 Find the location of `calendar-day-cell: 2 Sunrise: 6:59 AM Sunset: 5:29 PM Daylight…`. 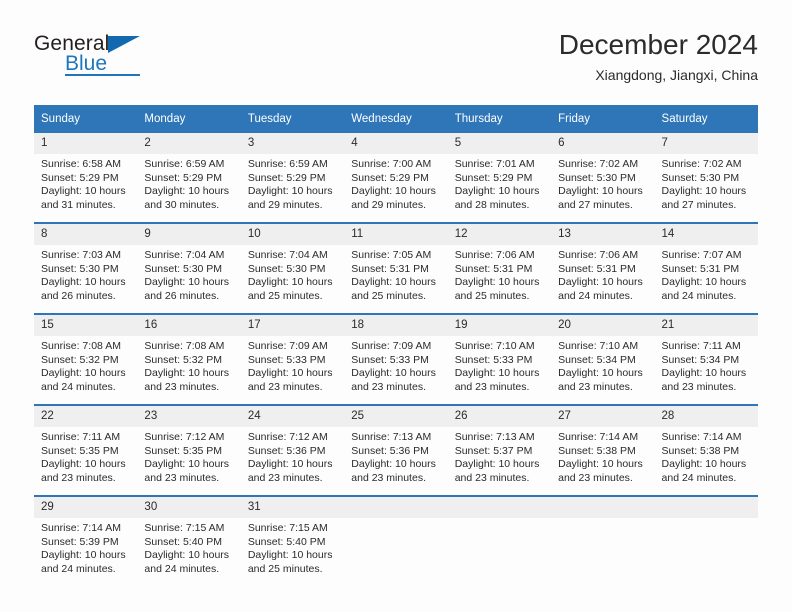

calendar-day-cell: 2 Sunrise: 6:59 AM Sunset: 5:29 PM Daylight… is located at coordinates (189, 178).